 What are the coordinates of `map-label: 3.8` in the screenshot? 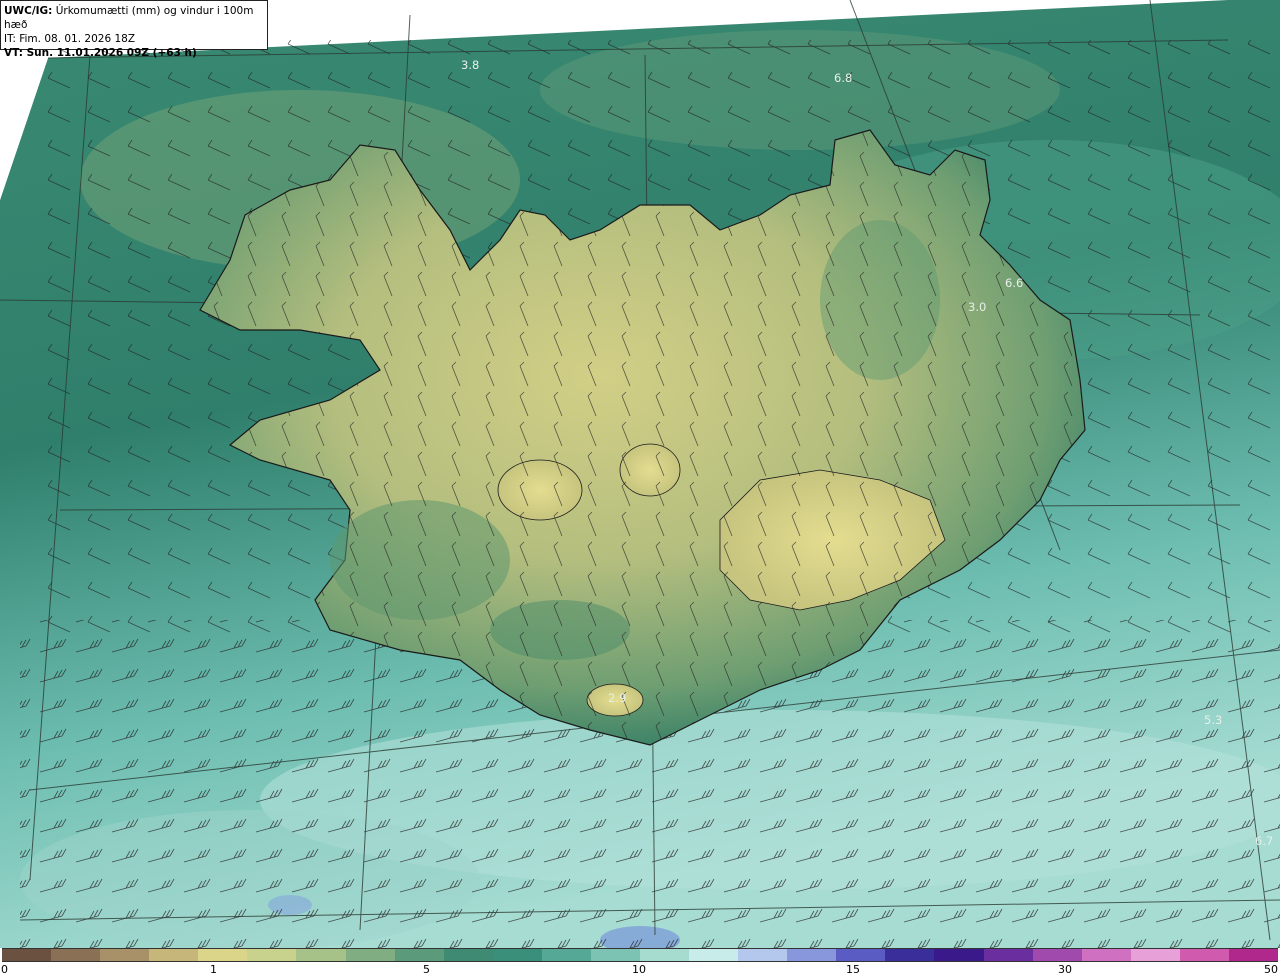 It's located at (470, 65).